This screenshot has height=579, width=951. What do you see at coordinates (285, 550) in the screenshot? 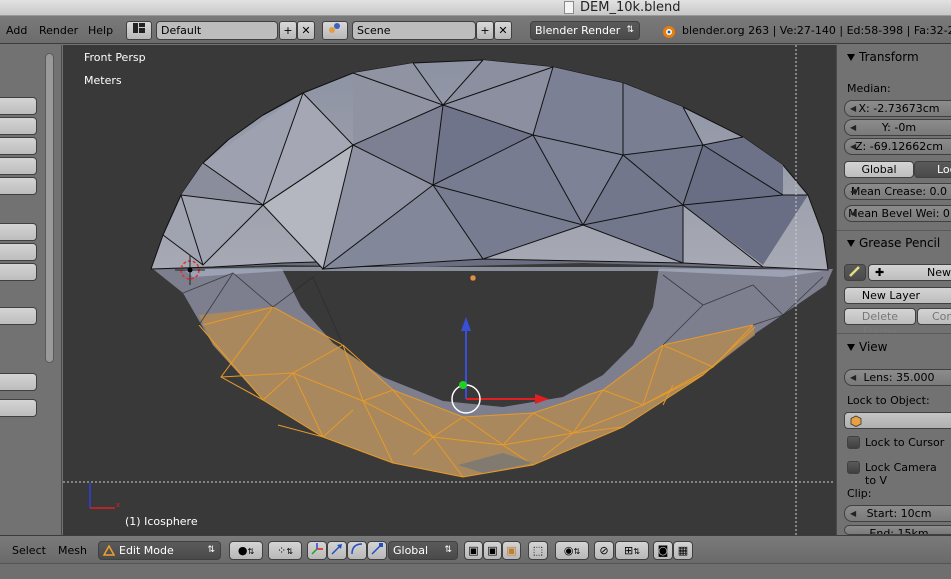
I see `pivot-point-select: ⁘⇅` at bounding box center [285, 550].